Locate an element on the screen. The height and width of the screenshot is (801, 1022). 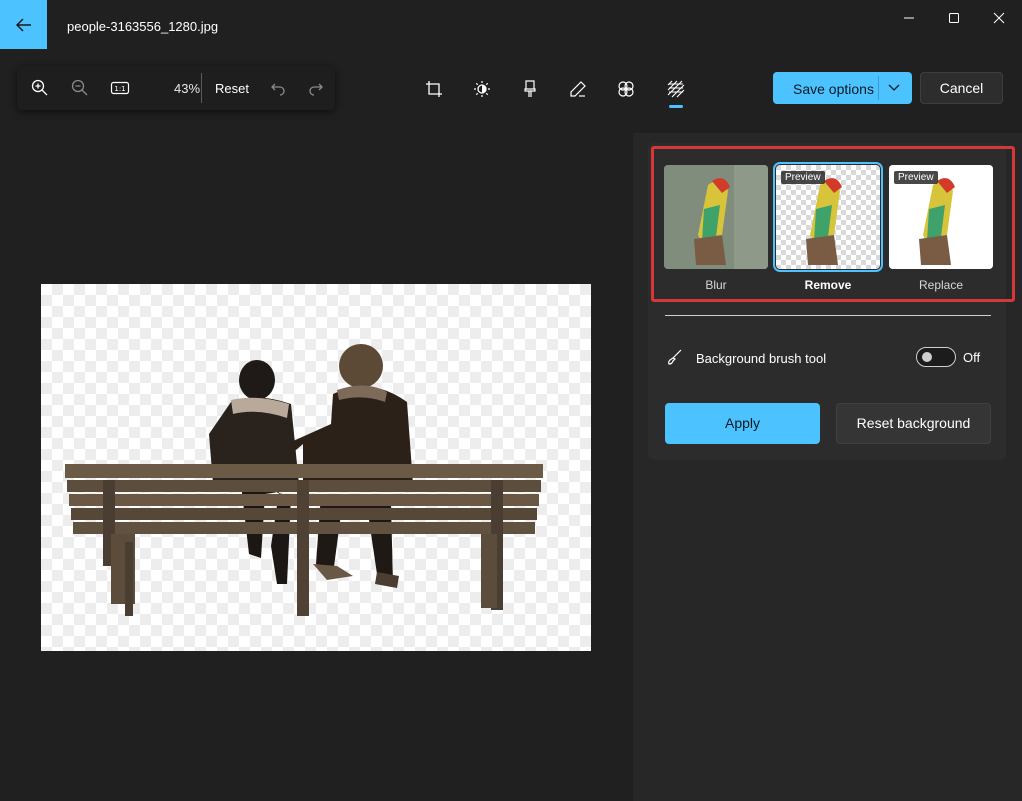
apply-button: Apply is located at coordinates (742, 423).